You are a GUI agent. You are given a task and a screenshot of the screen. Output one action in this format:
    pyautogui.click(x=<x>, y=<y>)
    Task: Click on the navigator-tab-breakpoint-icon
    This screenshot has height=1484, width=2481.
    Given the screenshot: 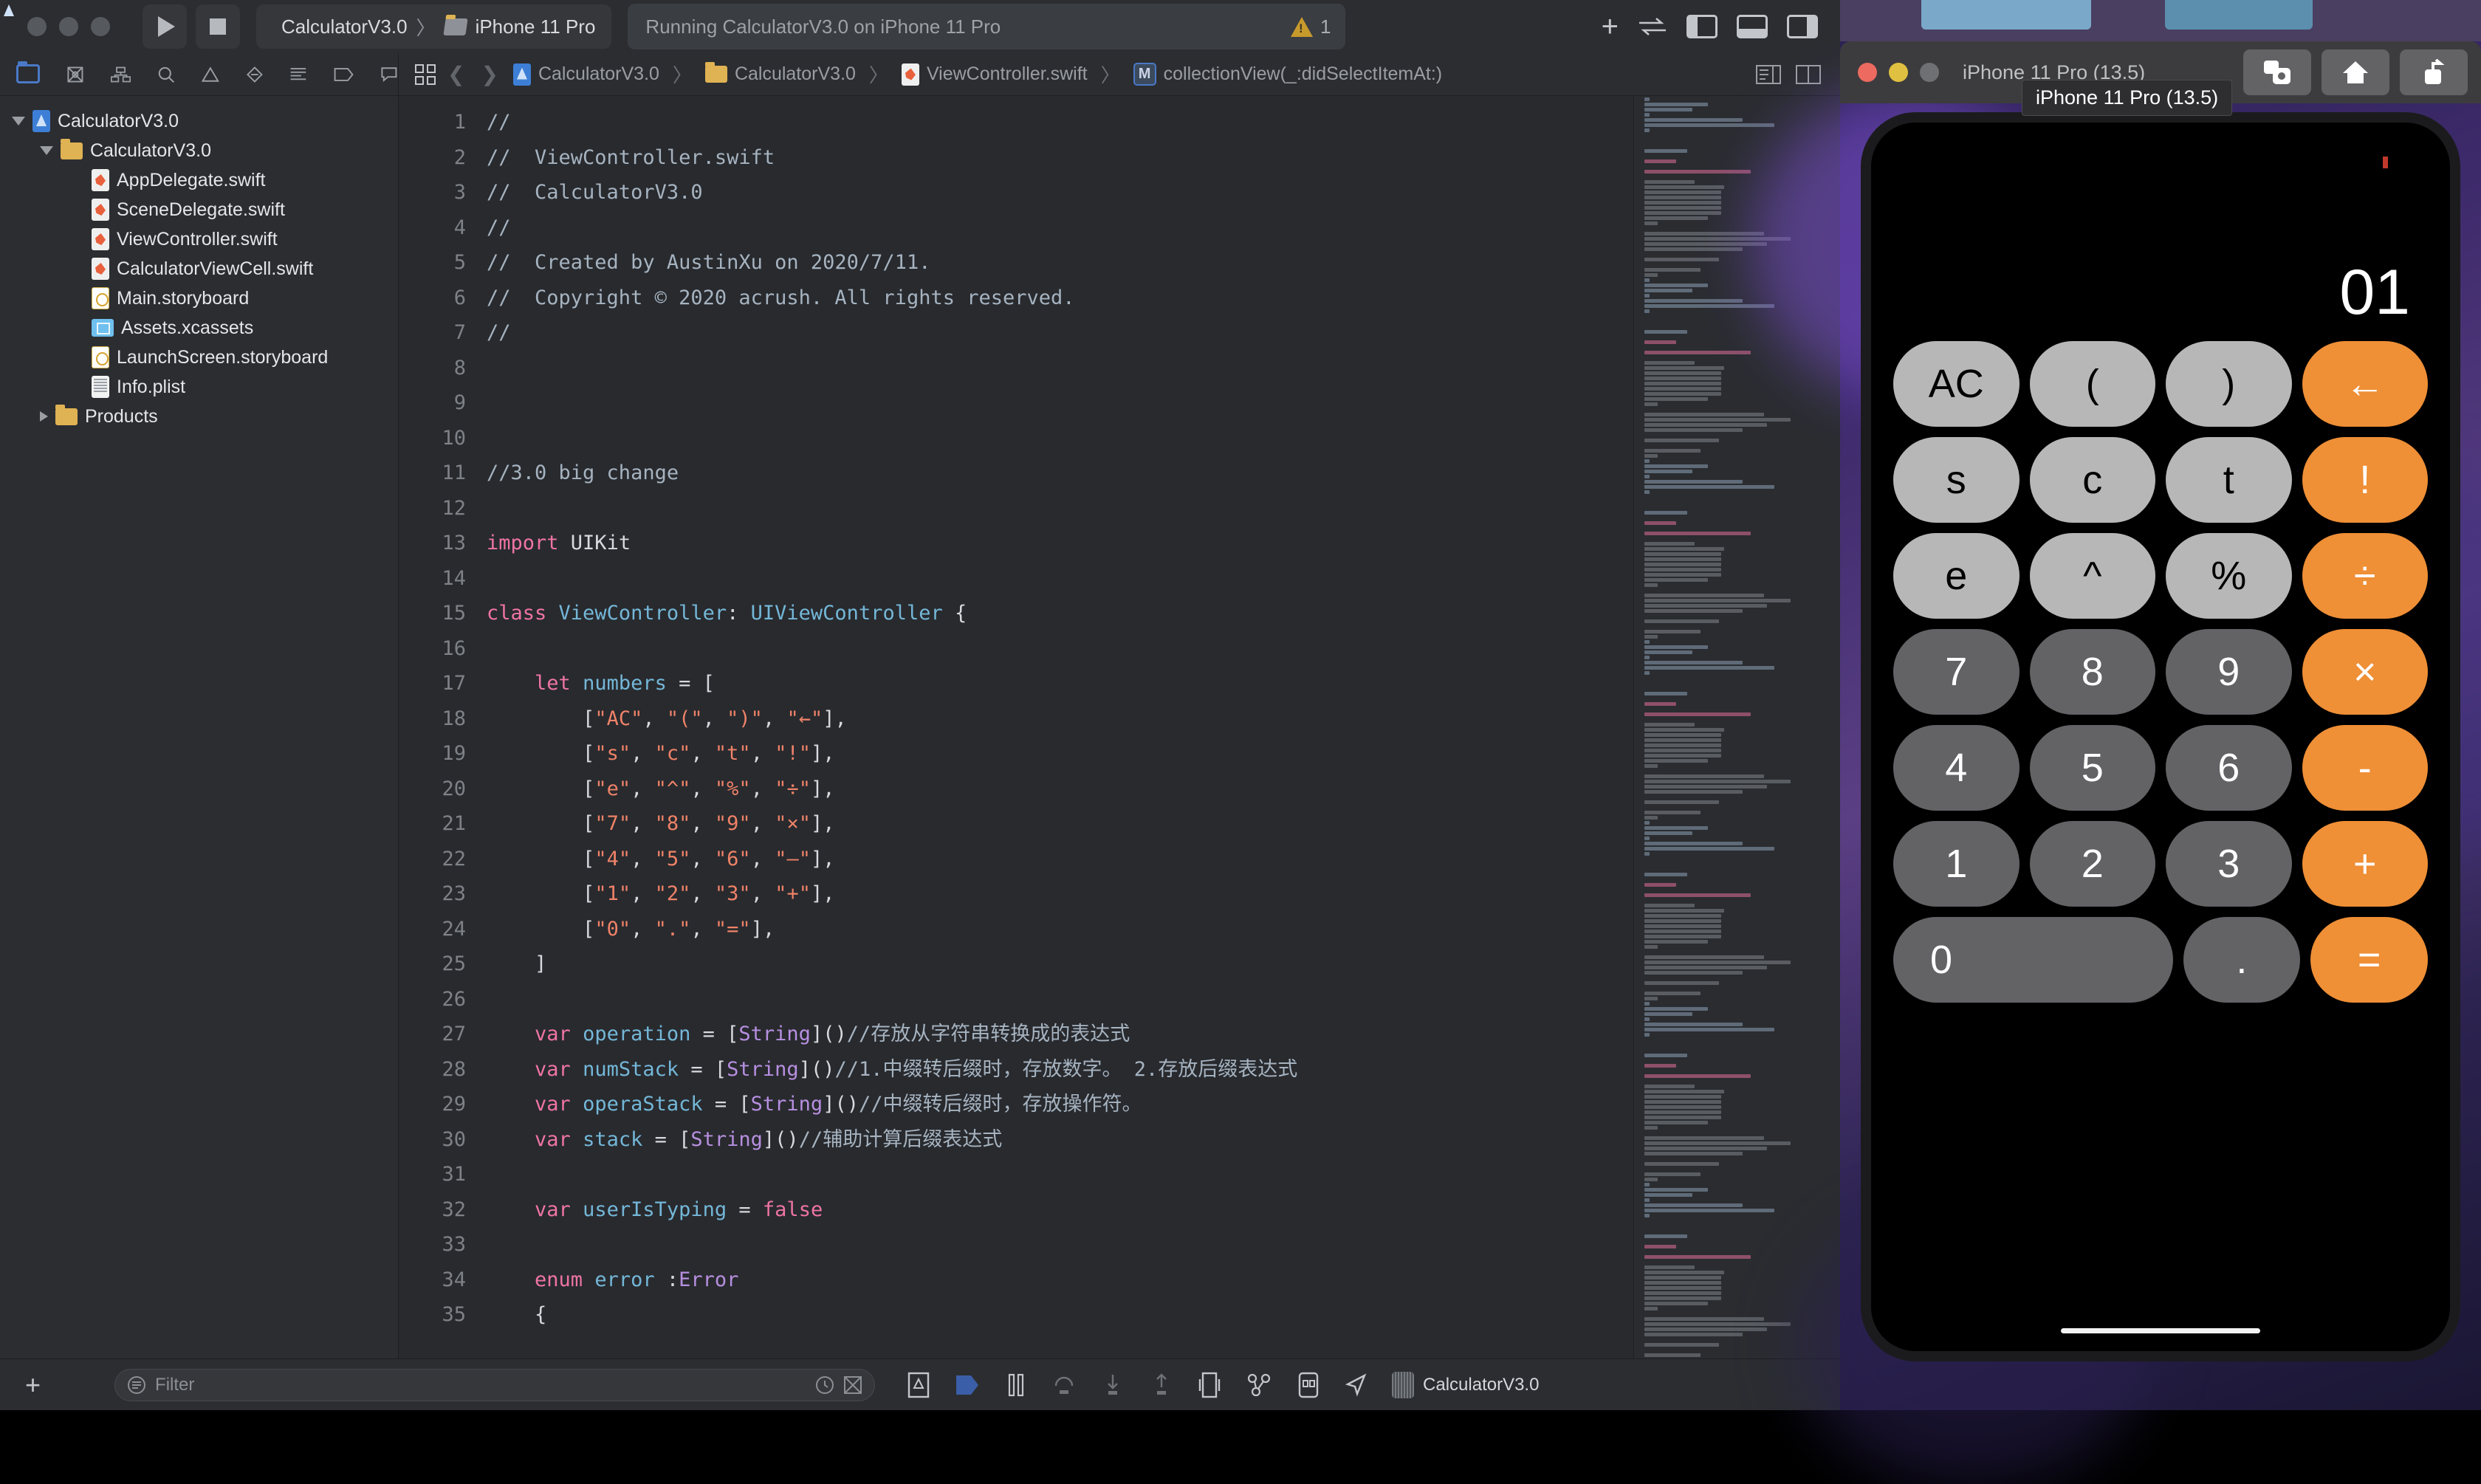 What is the action you would take?
    pyautogui.click(x=344, y=74)
    